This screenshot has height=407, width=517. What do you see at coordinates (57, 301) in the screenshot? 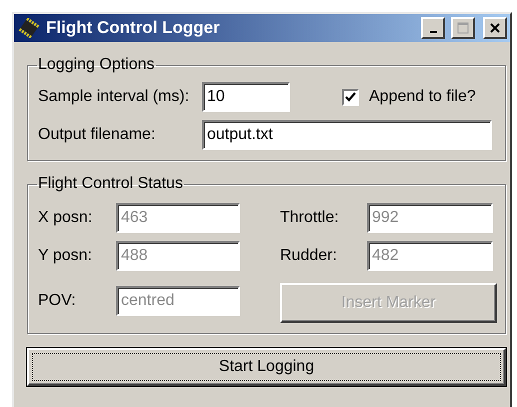
I see `field-label: POV:` at bounding box center [57, 301].